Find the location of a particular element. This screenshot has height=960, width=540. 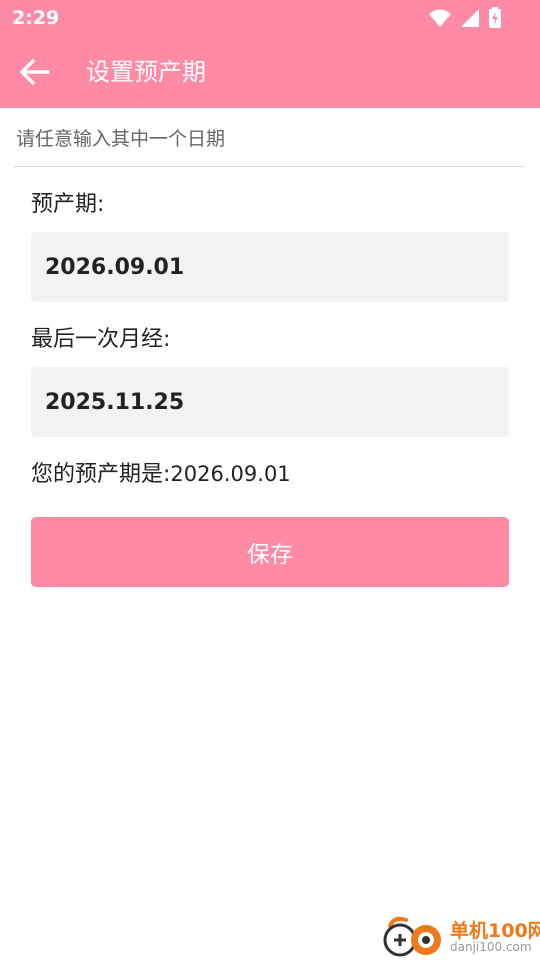

arrow-left-icon is located at coordinates (35, 72).